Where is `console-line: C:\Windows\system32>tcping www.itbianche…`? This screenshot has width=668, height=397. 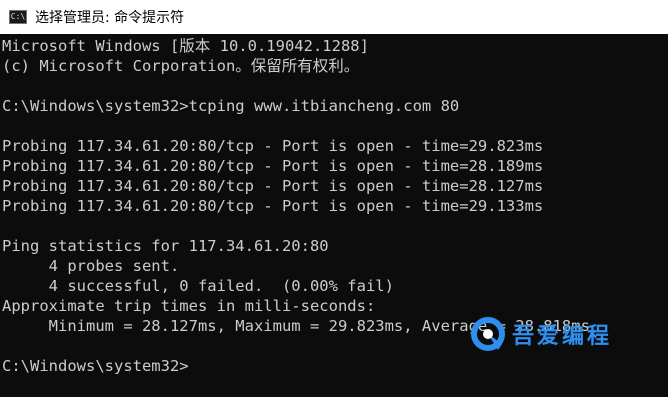 console-line: C:\Windows\system32>tcping www.itbianche… is located at coordinates (231, 106).